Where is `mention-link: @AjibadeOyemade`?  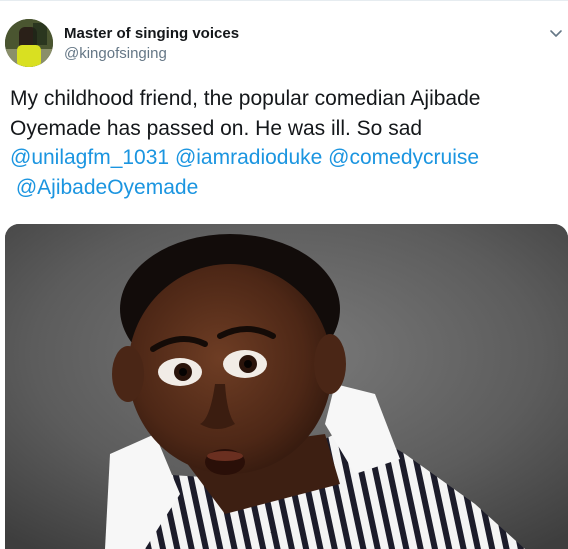
mention-link: @AjibadeOyemade is located at coordinates (107, 187).